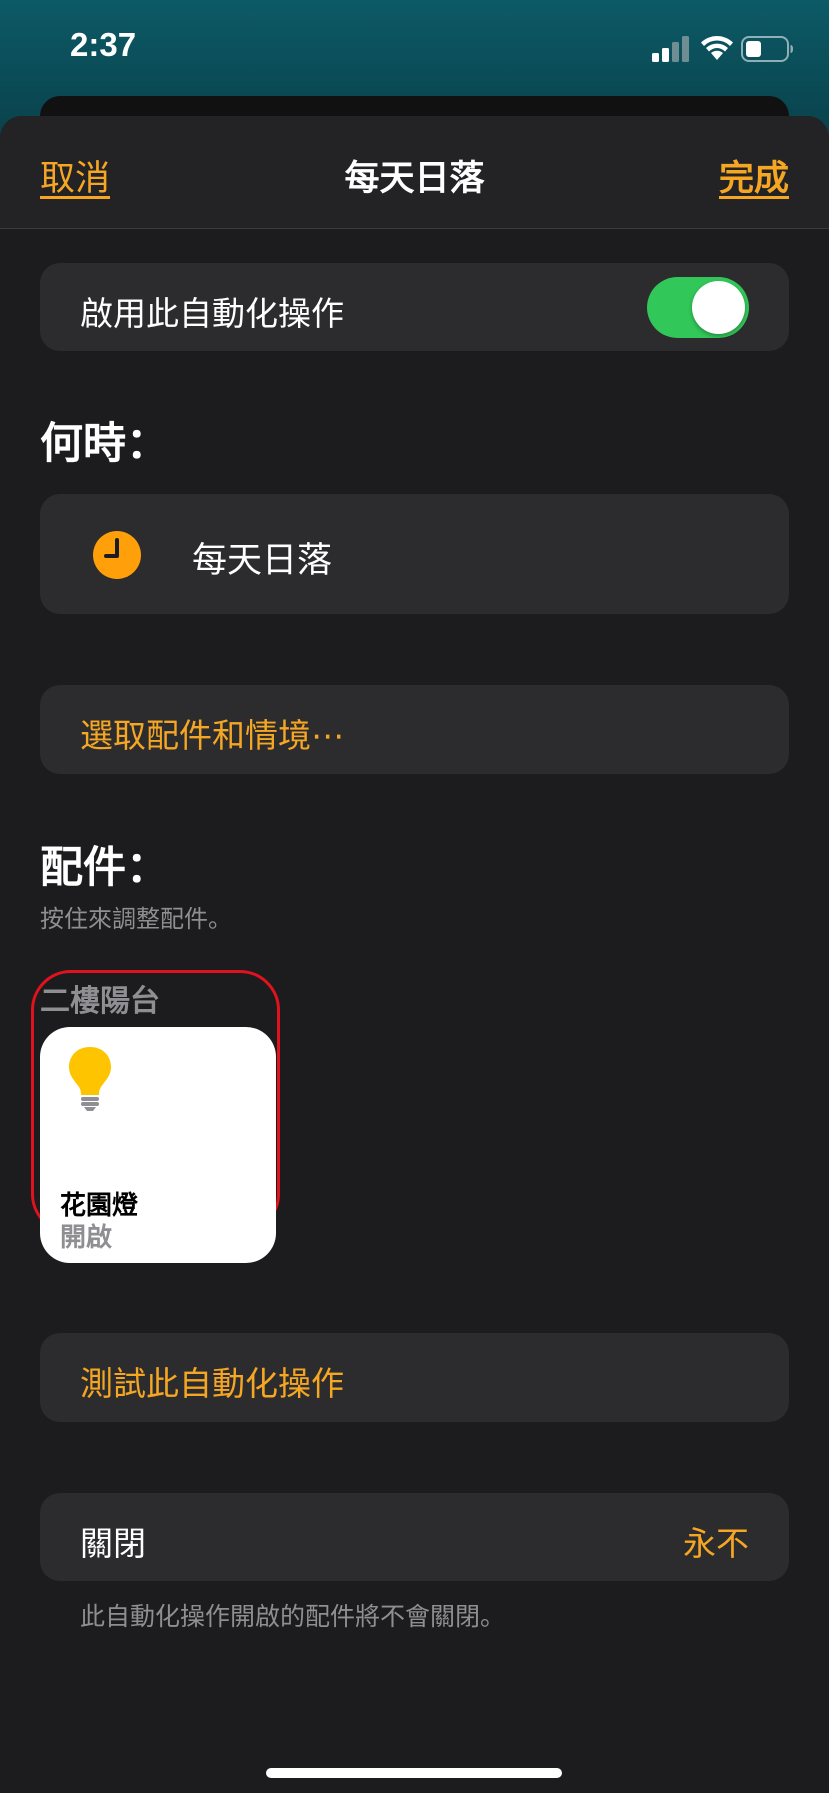  What do you see at coordinates (100, 1001) in the screenshot?
I see `room-label: 二樓陽台` at bounding box center [100, 1001].